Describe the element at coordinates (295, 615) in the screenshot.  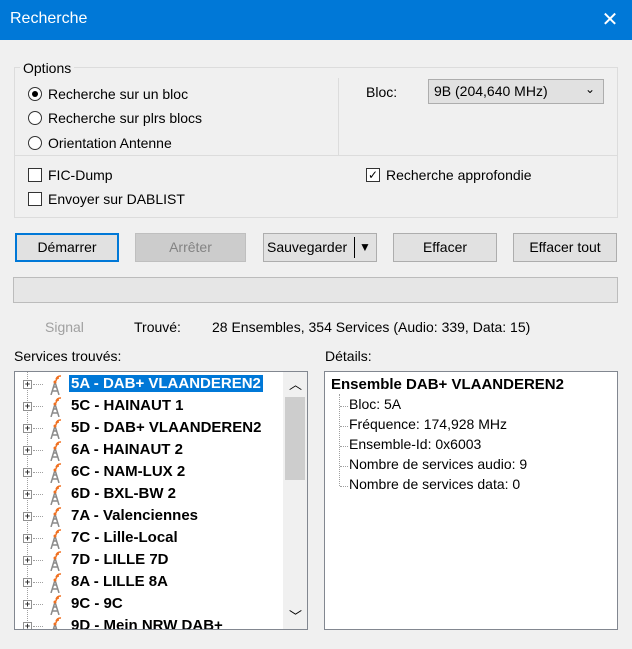
I see `scroll-down-icon: ﹀` at that location.